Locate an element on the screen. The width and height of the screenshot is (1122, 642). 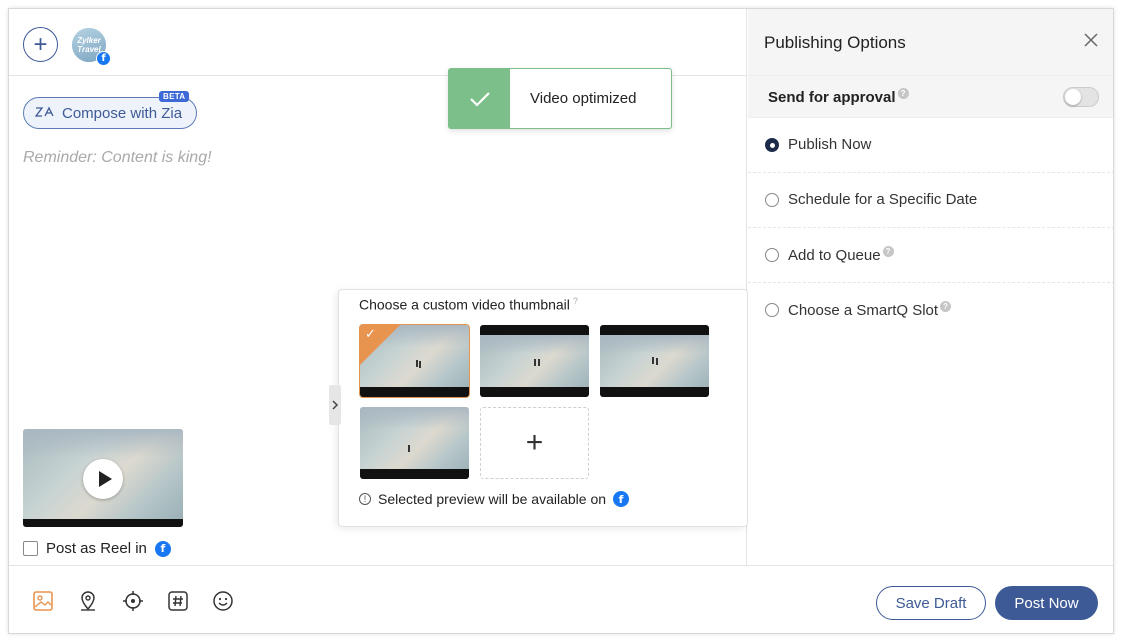
thumbnail-chooser-title: Choose a custom video thumbnail? is located at coordinates (468, 304).